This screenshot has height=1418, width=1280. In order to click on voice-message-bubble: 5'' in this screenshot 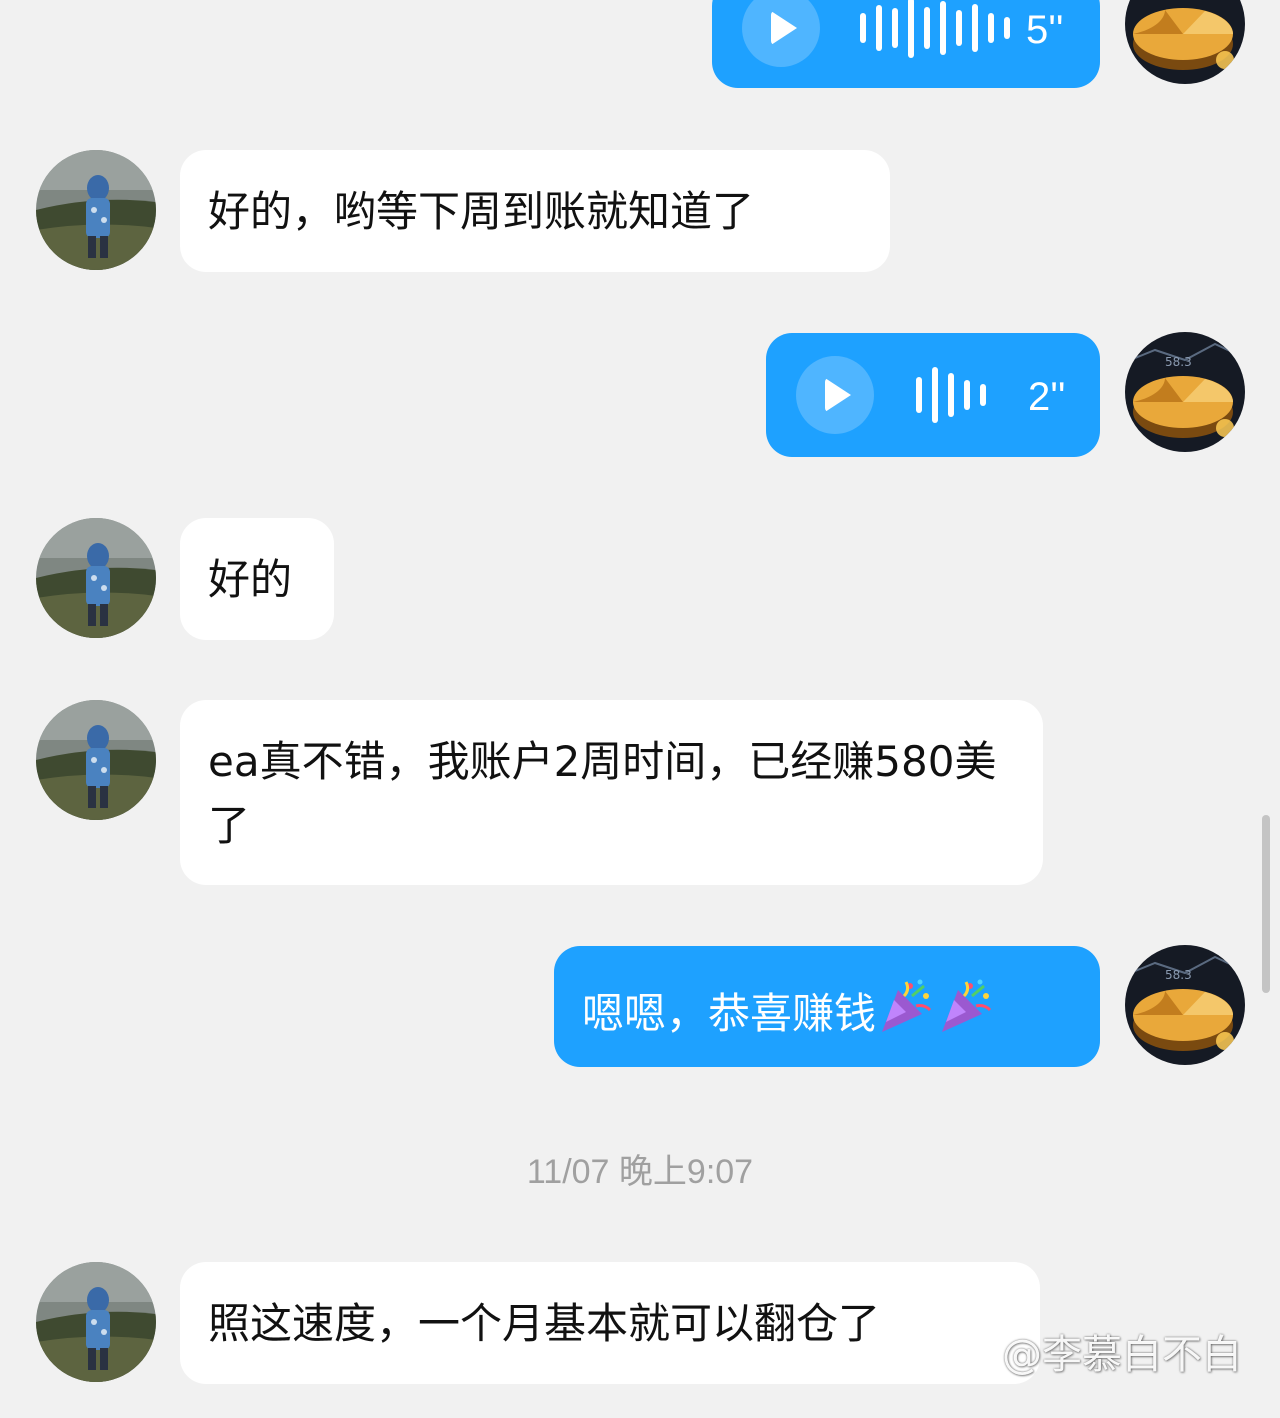, I will do `click(906, 44)`.